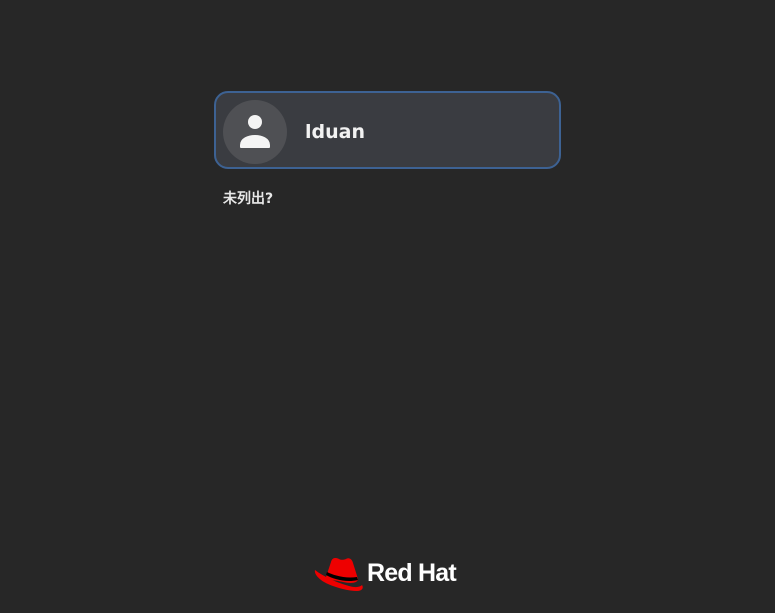 Image resolution: width=775 pixels, height=613 pixels. Describe the element at coordinates (248, 198) in the screenshot. I see `not-listed-link: 未列出?` at that location.